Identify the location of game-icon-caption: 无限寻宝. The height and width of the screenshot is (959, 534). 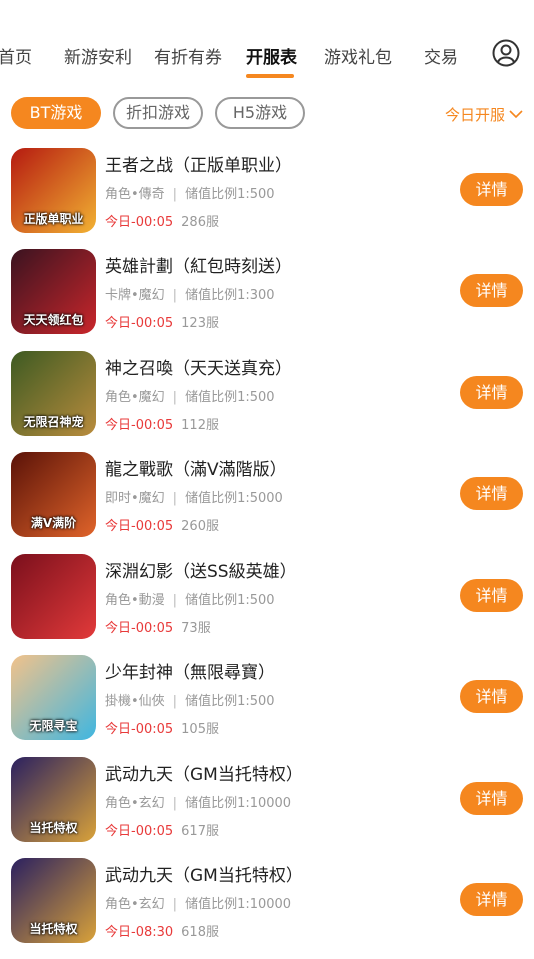
(53, 726).